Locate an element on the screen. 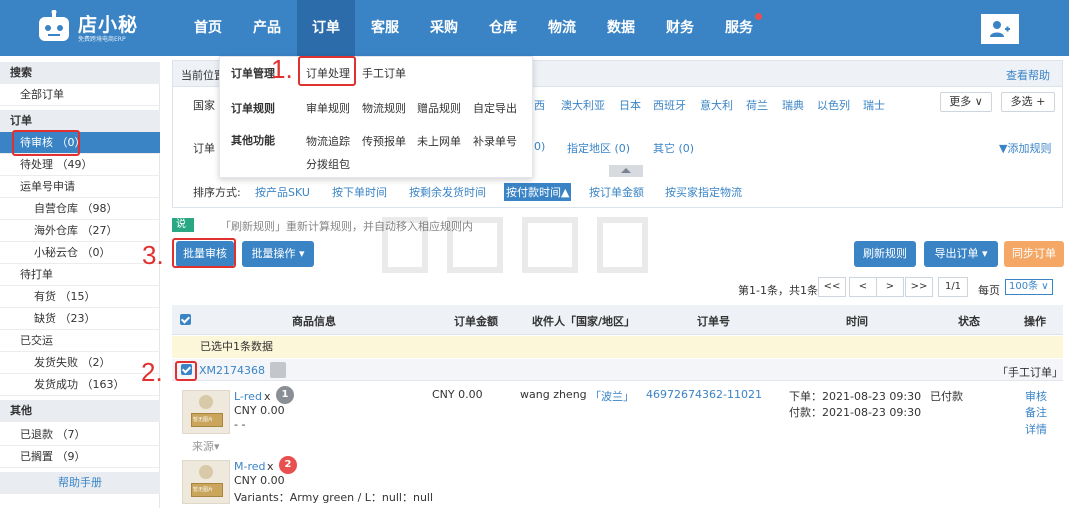  sidebar-item-all-orders: 全部订单 is located at coordinates (80, 95).